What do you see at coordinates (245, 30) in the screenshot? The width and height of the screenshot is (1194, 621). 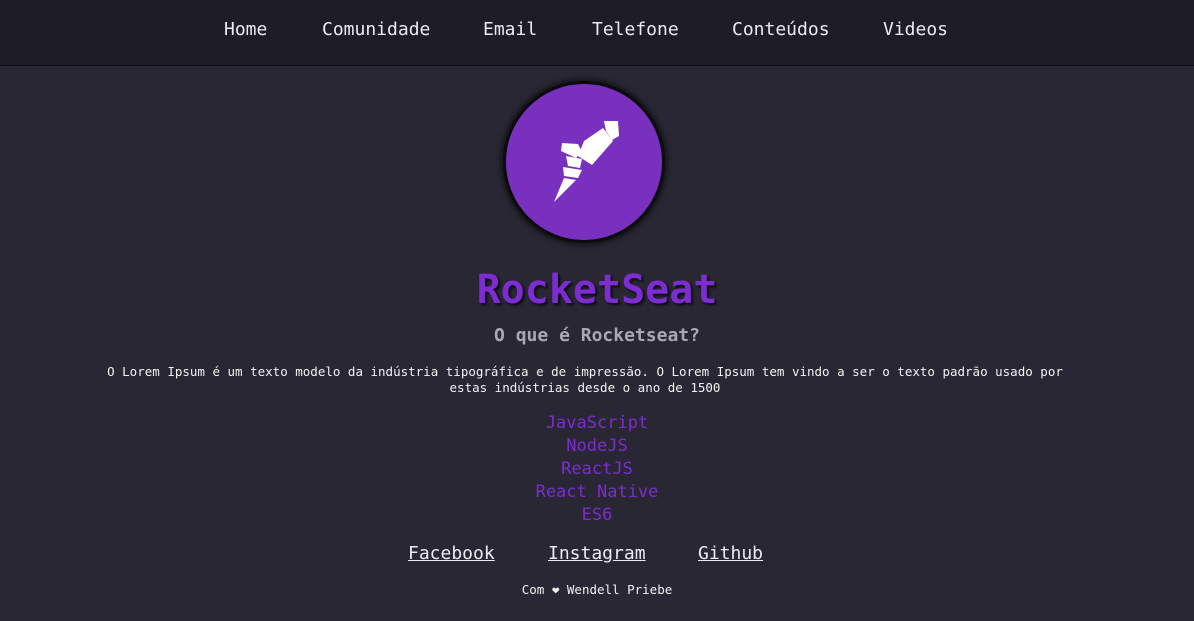 I see `nav-link-home: Home` at bounding box center [245, 30].